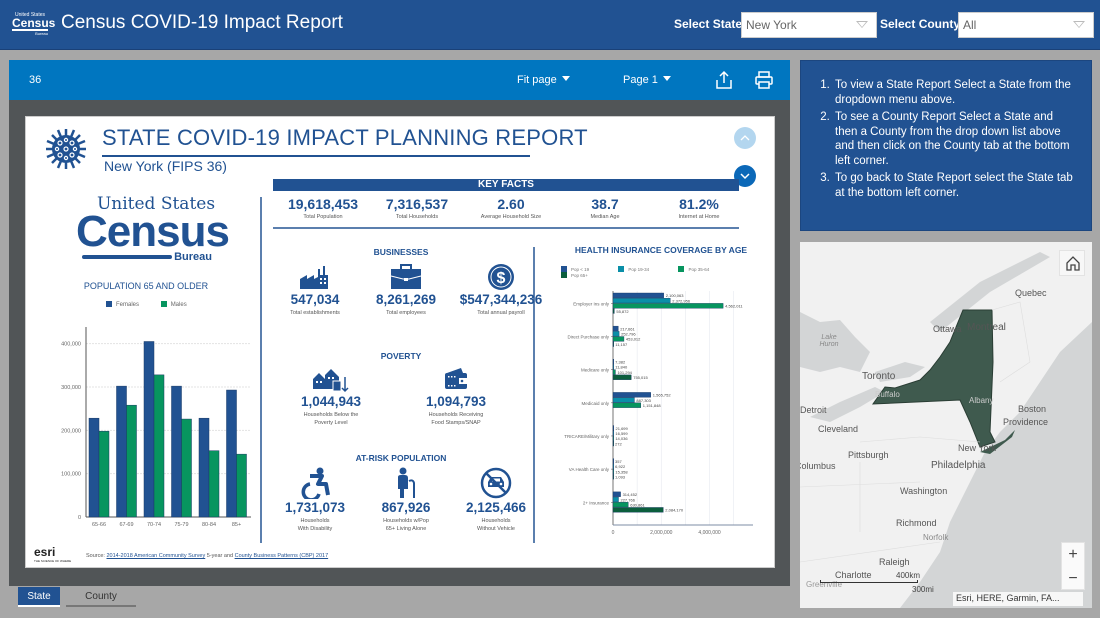 The height and width of the screenshot is (618, 1100). Describe the element at coordinates (315, 290) in the screenshot. I see `stat-establishments: 547,034 Total establishments` at that location.